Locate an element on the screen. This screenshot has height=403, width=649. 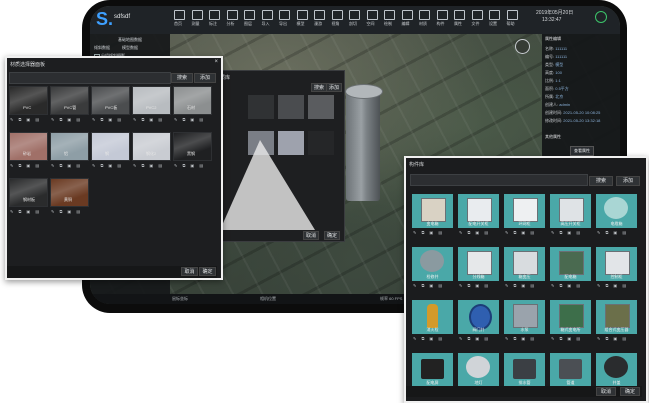
power-icon is located at coordinates (601, 17).